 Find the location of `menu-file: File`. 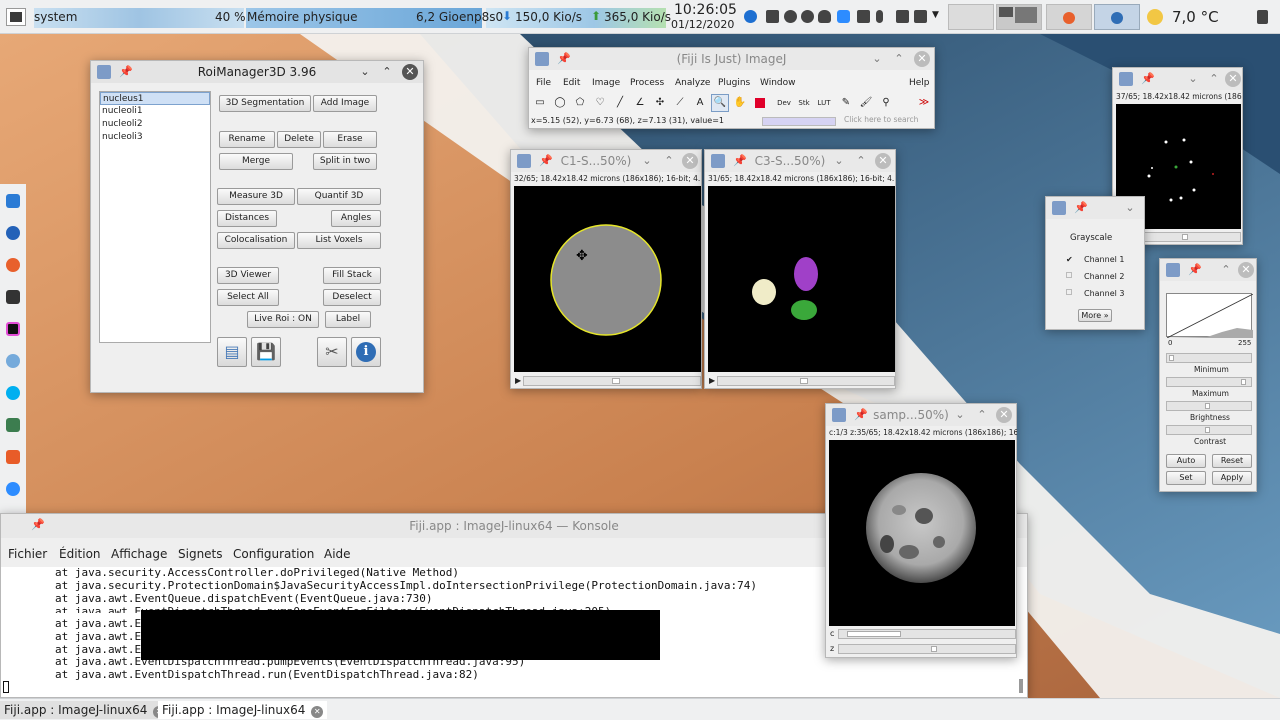

menu-file: File is located at coordinates (543, 83).